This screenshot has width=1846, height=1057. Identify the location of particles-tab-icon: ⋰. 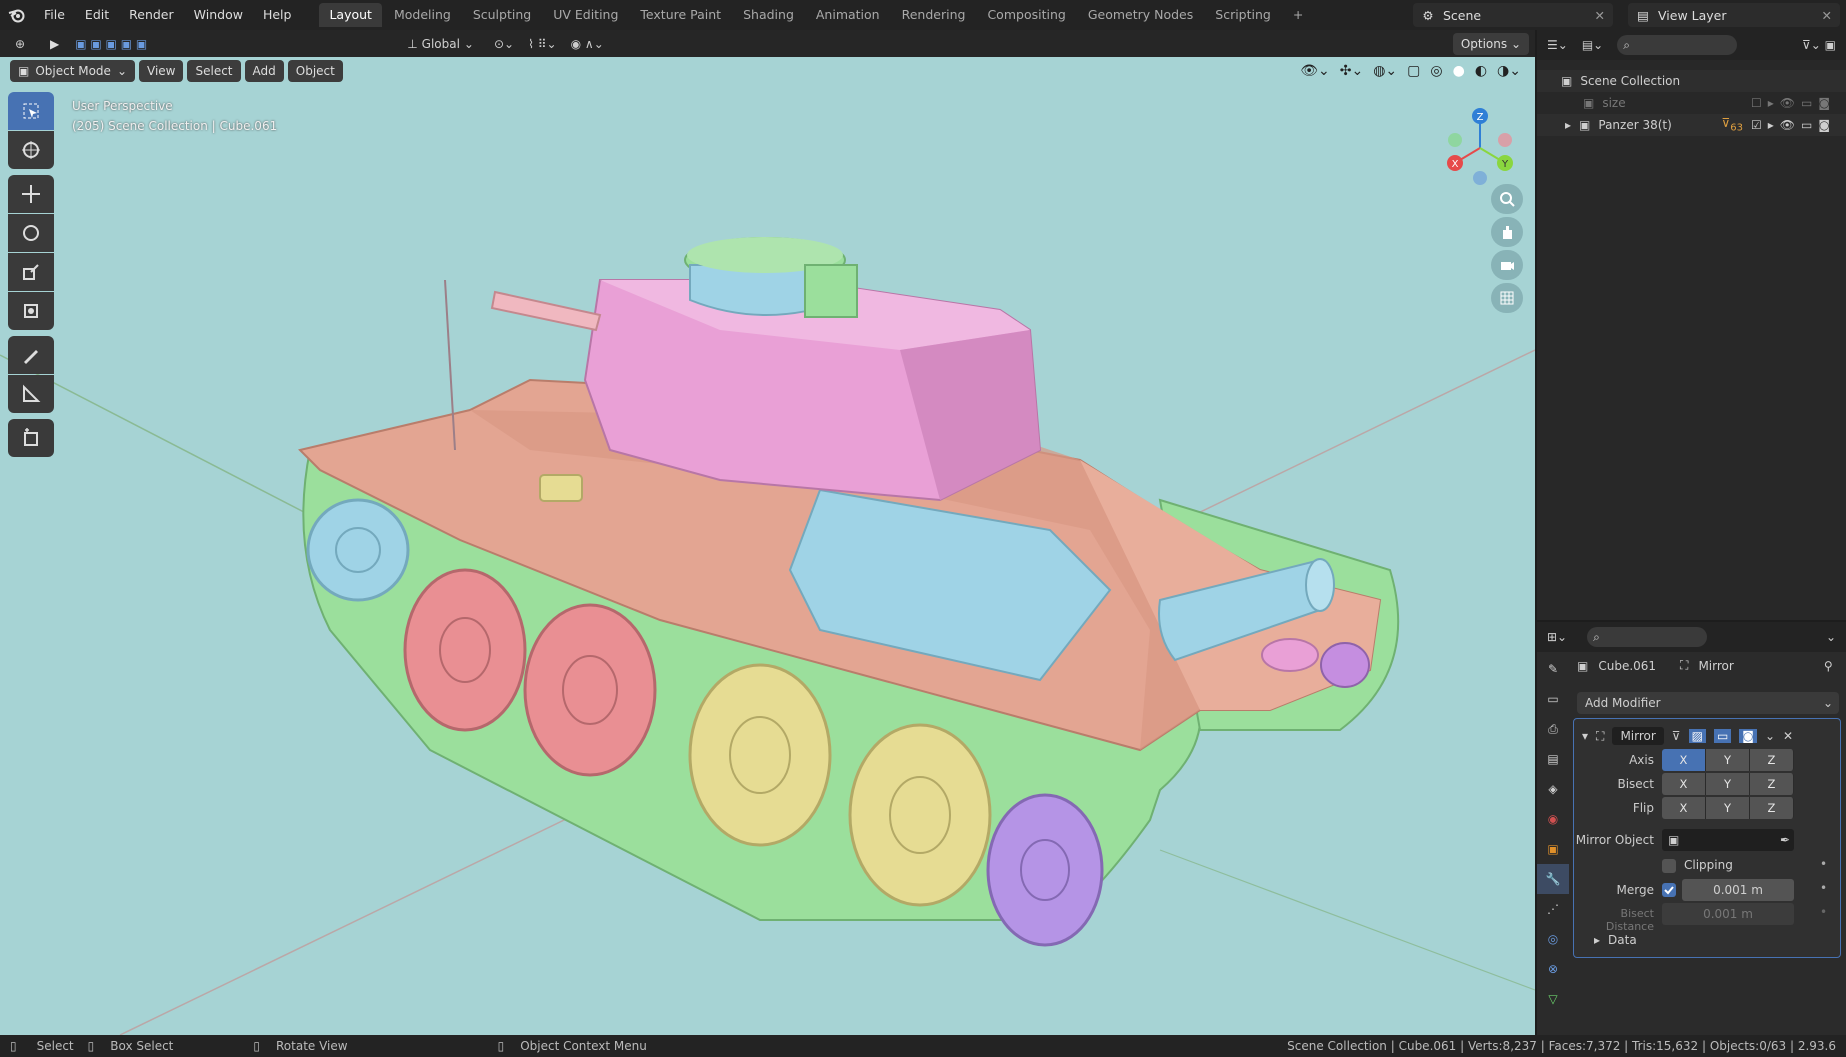
(1553, 909).